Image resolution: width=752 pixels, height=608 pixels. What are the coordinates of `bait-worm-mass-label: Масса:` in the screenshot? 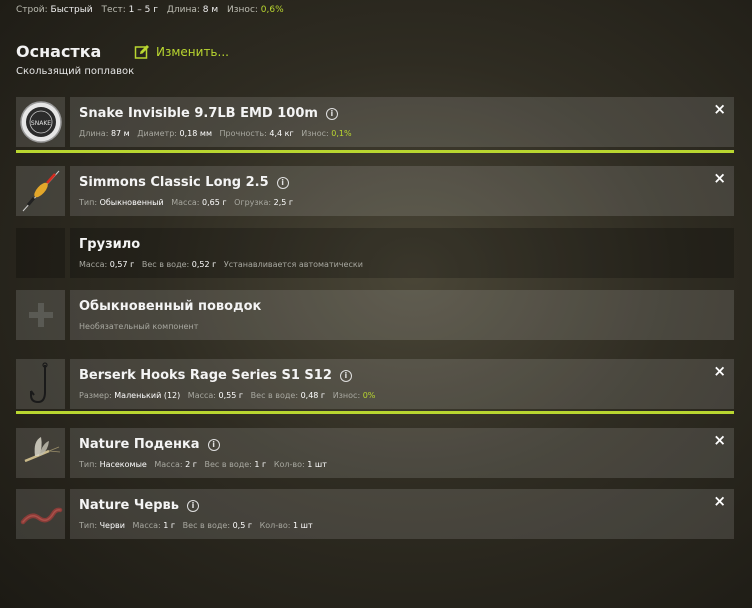 It's located at (146, 525).